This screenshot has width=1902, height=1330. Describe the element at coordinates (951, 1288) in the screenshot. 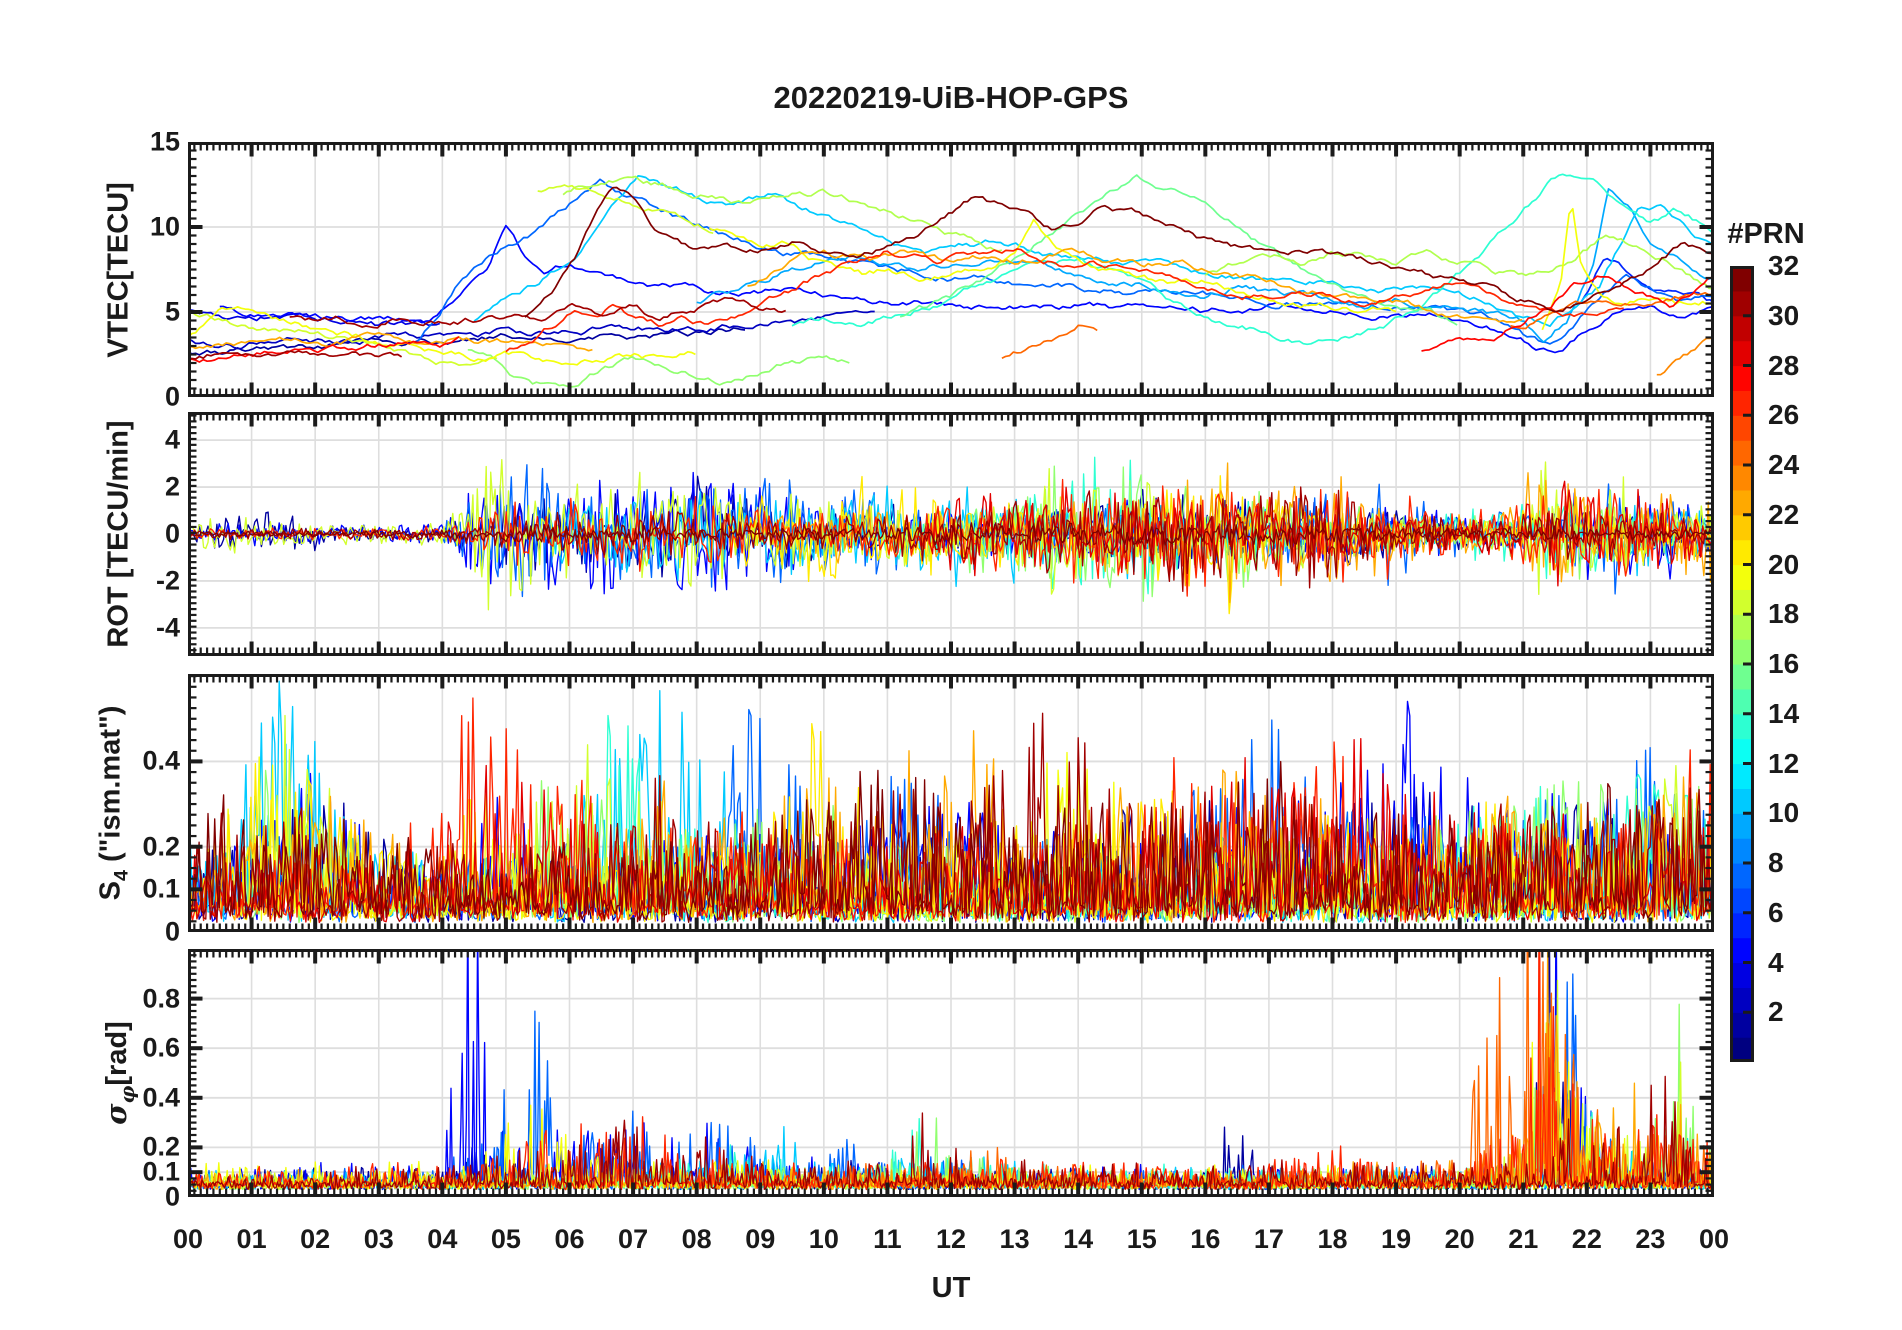

I see `x-axis-label: UT` at that location.